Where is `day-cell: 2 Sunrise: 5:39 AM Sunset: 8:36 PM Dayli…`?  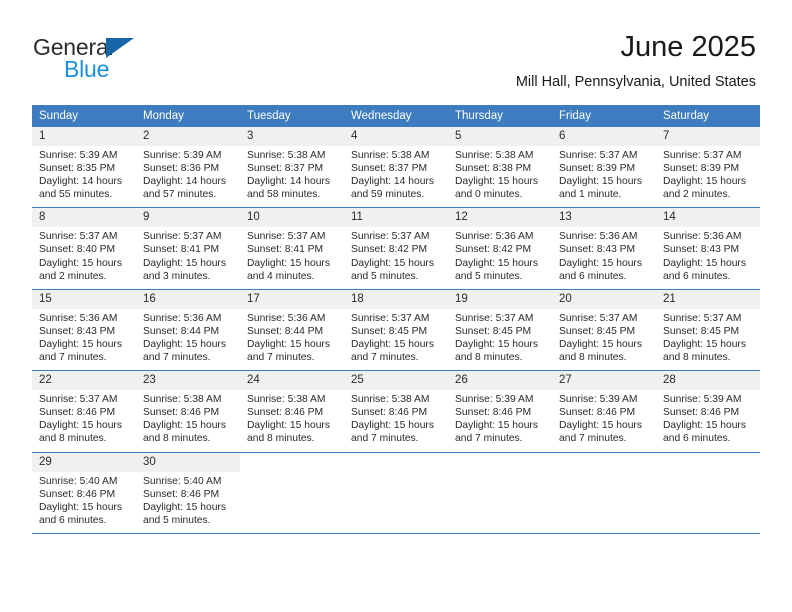 day-cell: 2 Sunrise: 5:39 AM Sunset: 8:36 PM Dayli… is located at coordinates (188, 167).